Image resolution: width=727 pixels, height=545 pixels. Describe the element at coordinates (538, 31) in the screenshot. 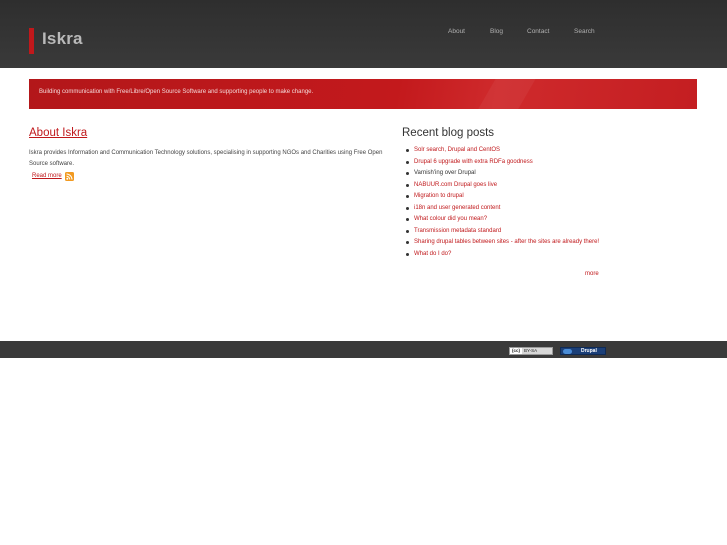

I see `nav-contact-link: Contact` at that location.